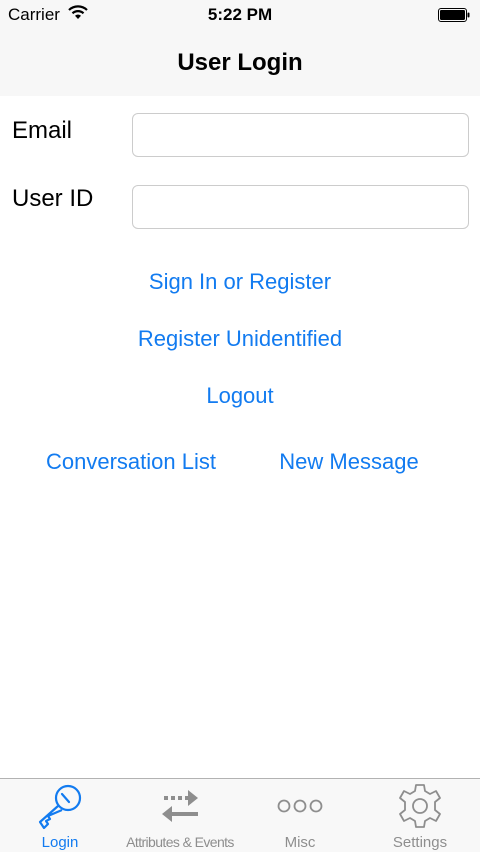 This screenshot has width=480, height=853. I want to click on gear-icon, so click(420, 806).